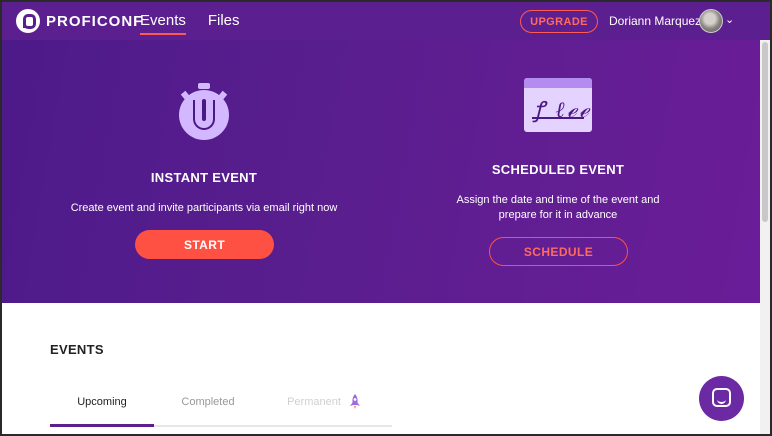 The image size is (772, 436). I want to click on schedule-button: SCHEDULE, so click(558, 251).